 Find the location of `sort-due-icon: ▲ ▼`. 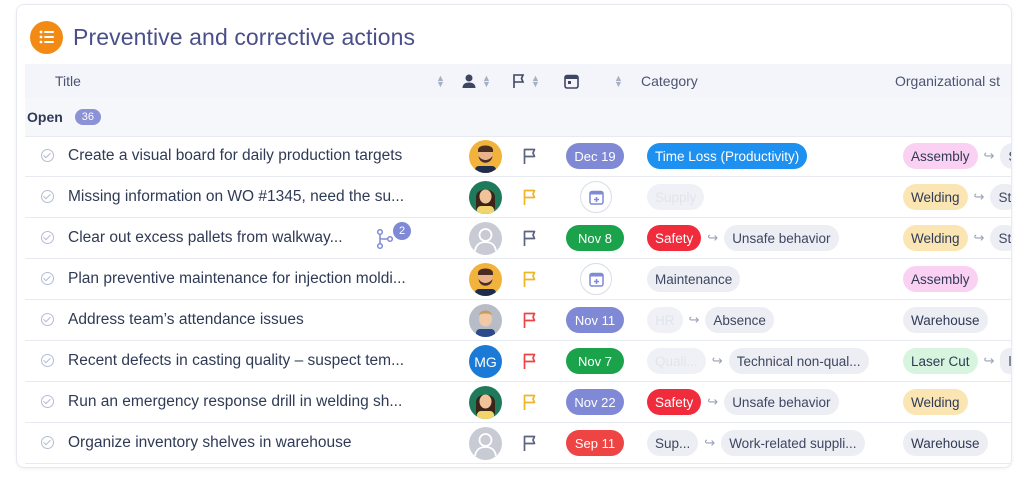

sort-due-icon: ▲ ▼ is located at coordinates (616, 81).